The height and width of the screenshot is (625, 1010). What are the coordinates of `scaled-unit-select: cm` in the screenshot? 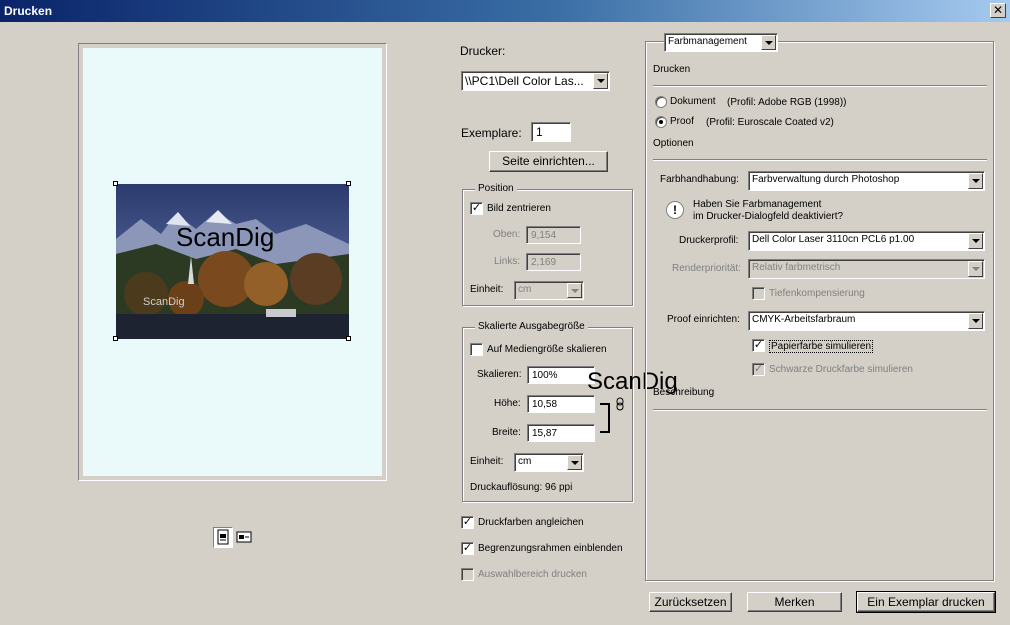 It's located at (549, 462).